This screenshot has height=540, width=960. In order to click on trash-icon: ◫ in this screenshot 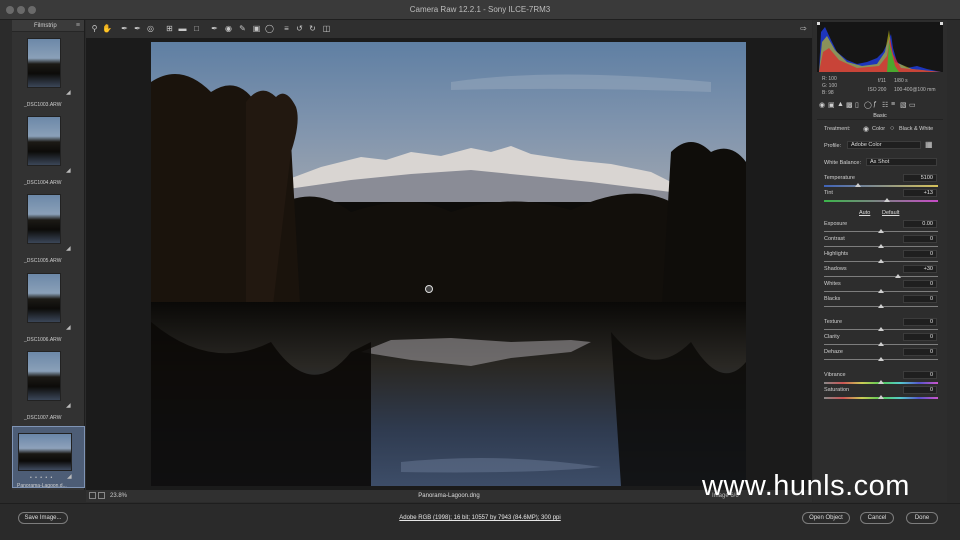, I will do `click(326, 28)`.